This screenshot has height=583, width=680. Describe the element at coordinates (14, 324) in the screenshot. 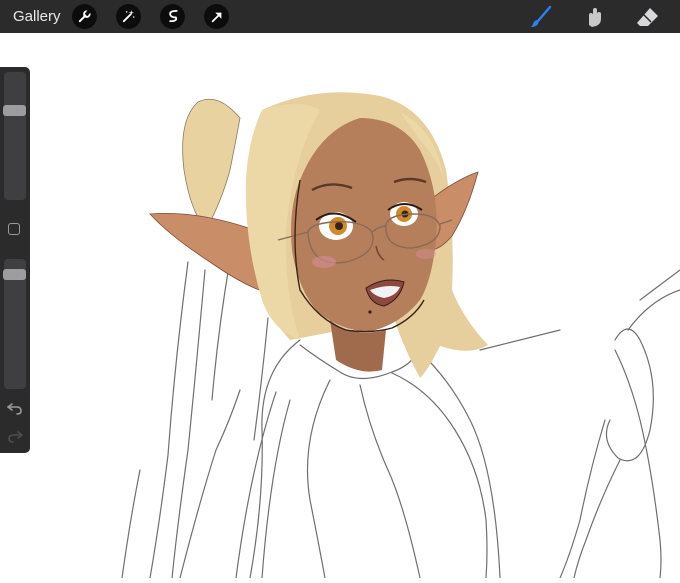

I see `opacity-slider` at that location.